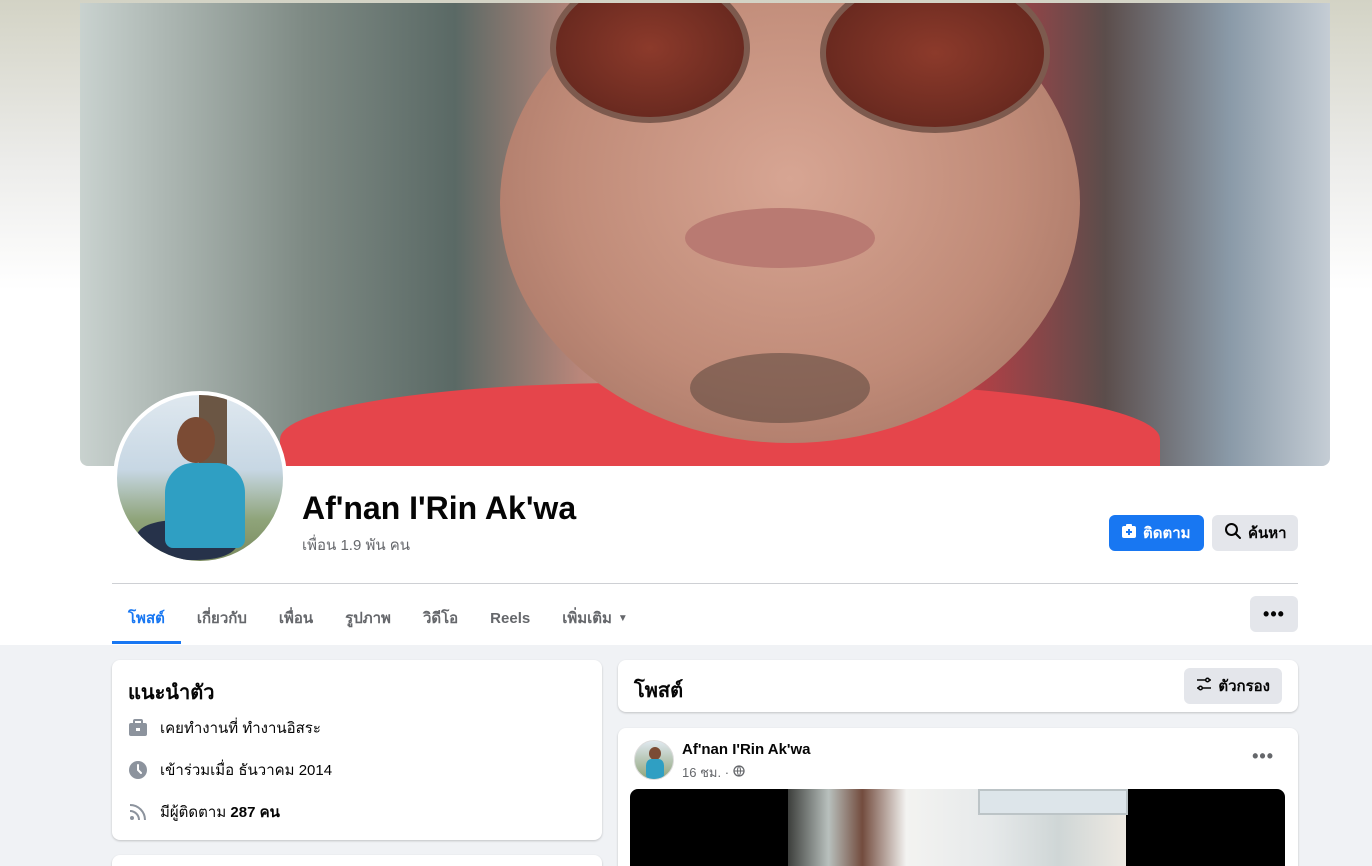  What do you see at coordinates (138, 812) in the screenshot?
I see `rss-icon` at bounding box center [138, 812].